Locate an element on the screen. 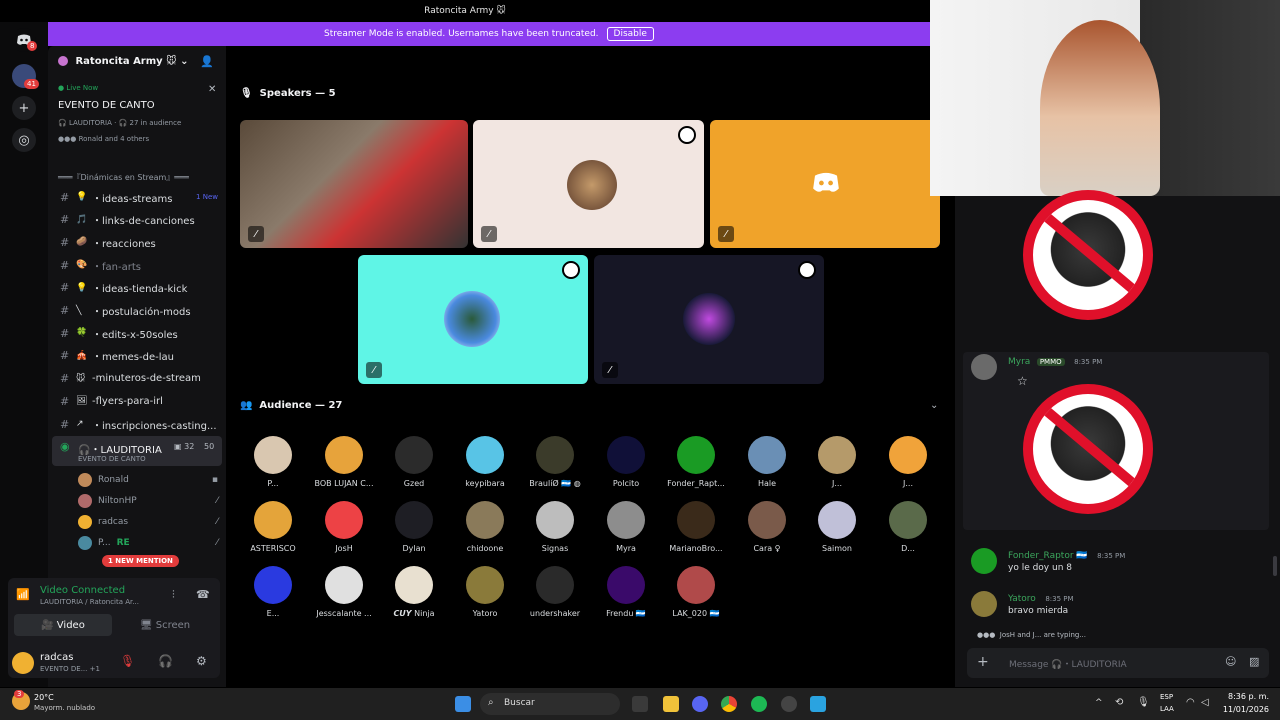  audience-member: keypibara is located at coordinates (485, 462).